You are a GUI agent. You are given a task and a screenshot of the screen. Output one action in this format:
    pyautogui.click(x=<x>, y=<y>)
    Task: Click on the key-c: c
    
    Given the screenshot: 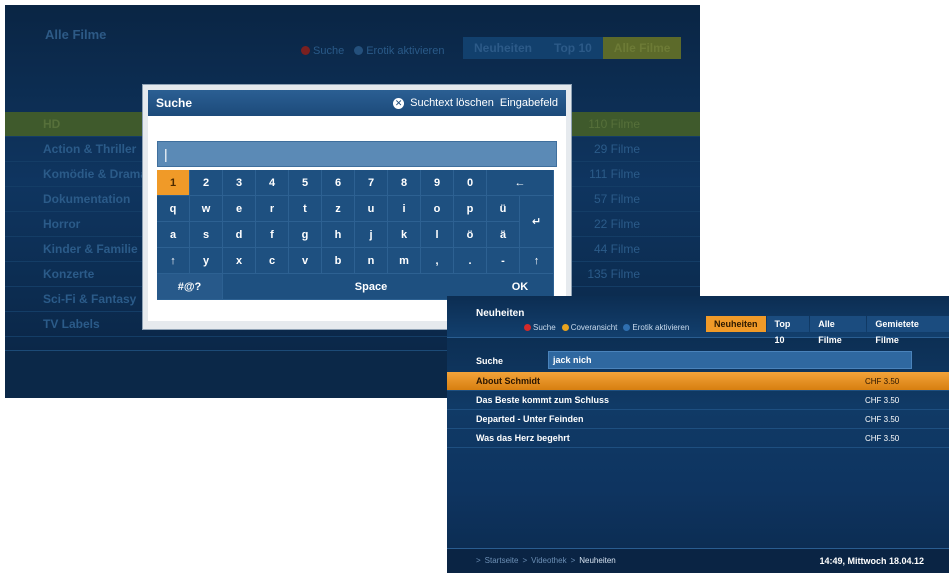 What is the action you would take?
    pyautogui.click(x=272, y=261)
    